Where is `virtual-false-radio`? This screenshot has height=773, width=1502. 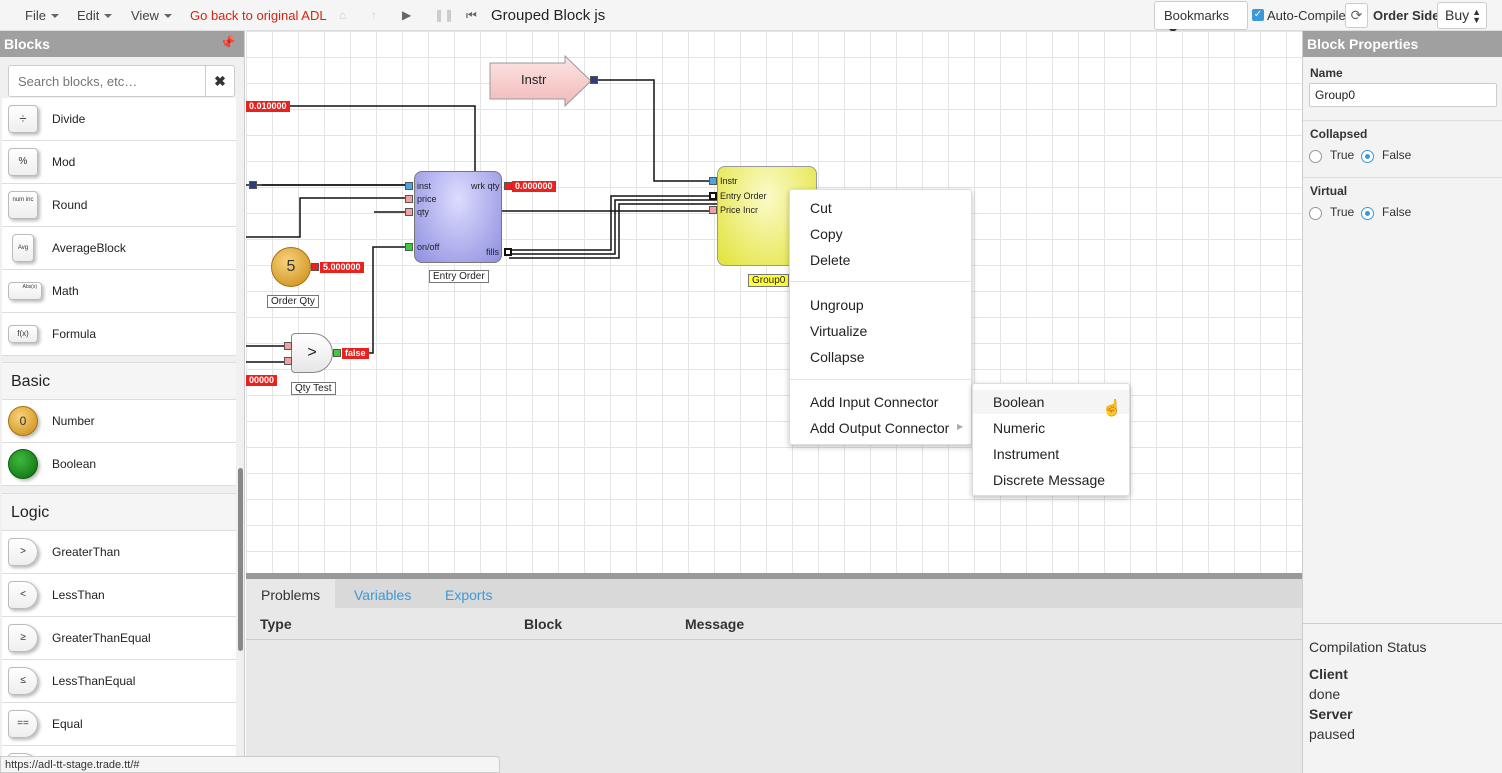 virtual-false-radio is located at coordinates (1367, 213).